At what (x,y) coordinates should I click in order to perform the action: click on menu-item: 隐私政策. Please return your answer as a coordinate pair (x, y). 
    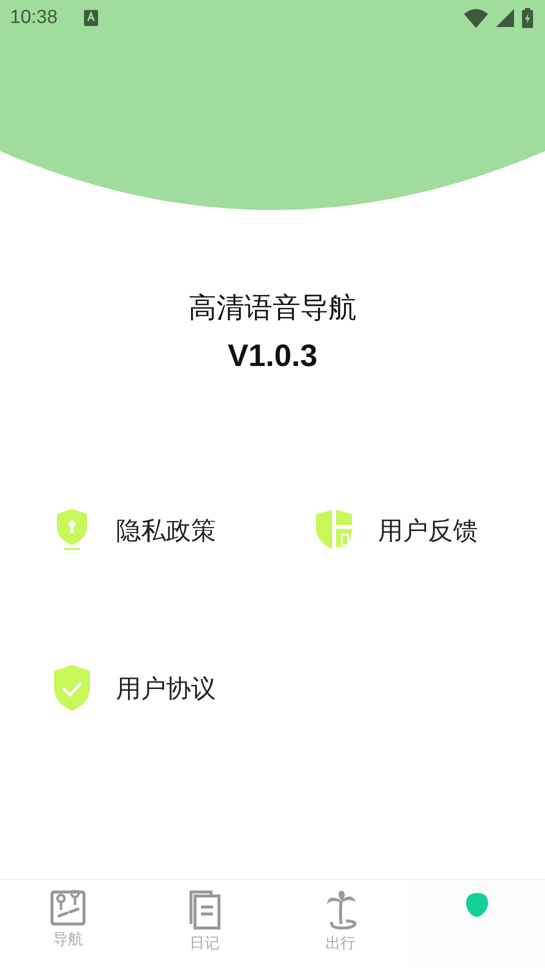
    Looking at the image, I should click on (183, 530).